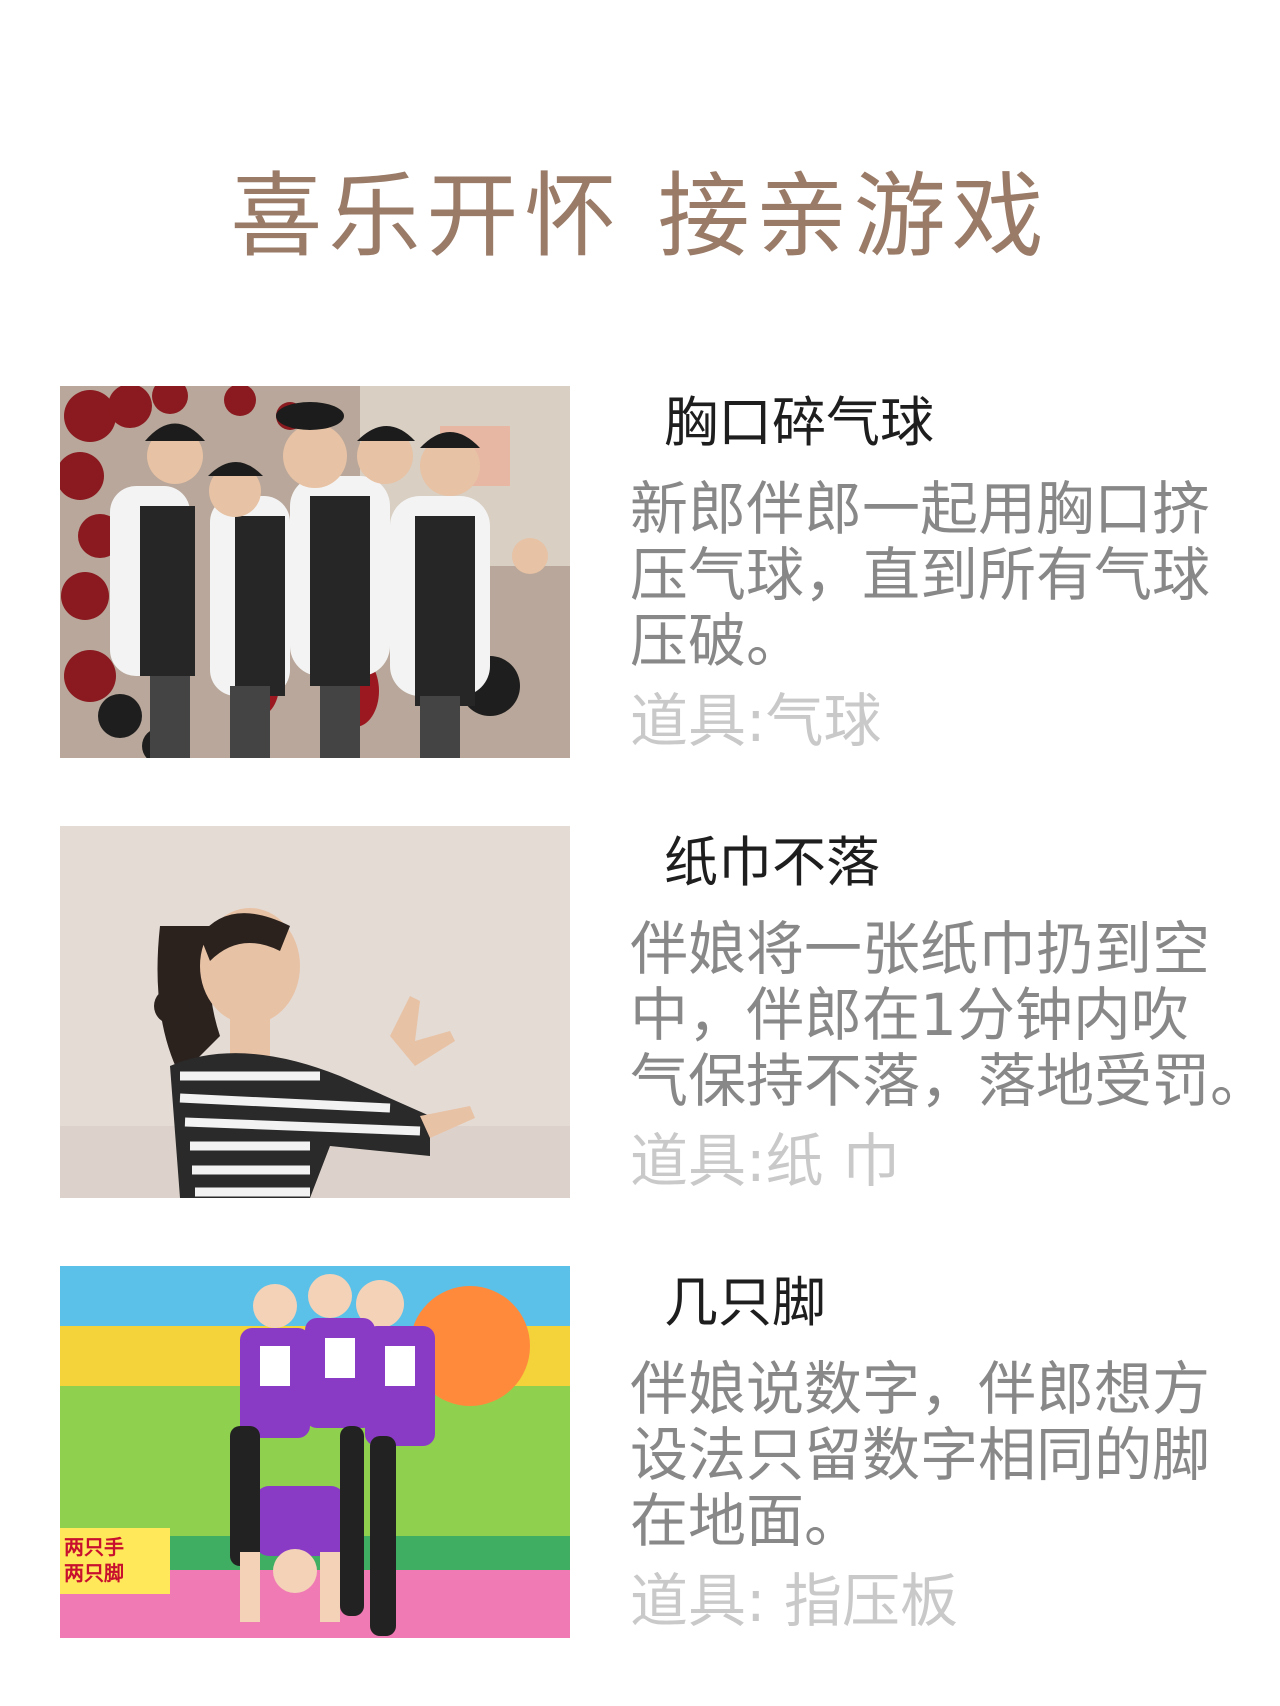 The width and height of the screenshot is (1280, 1706). I want to click on description-line: 设法只留数字相同的脚, so click(920, 1455).